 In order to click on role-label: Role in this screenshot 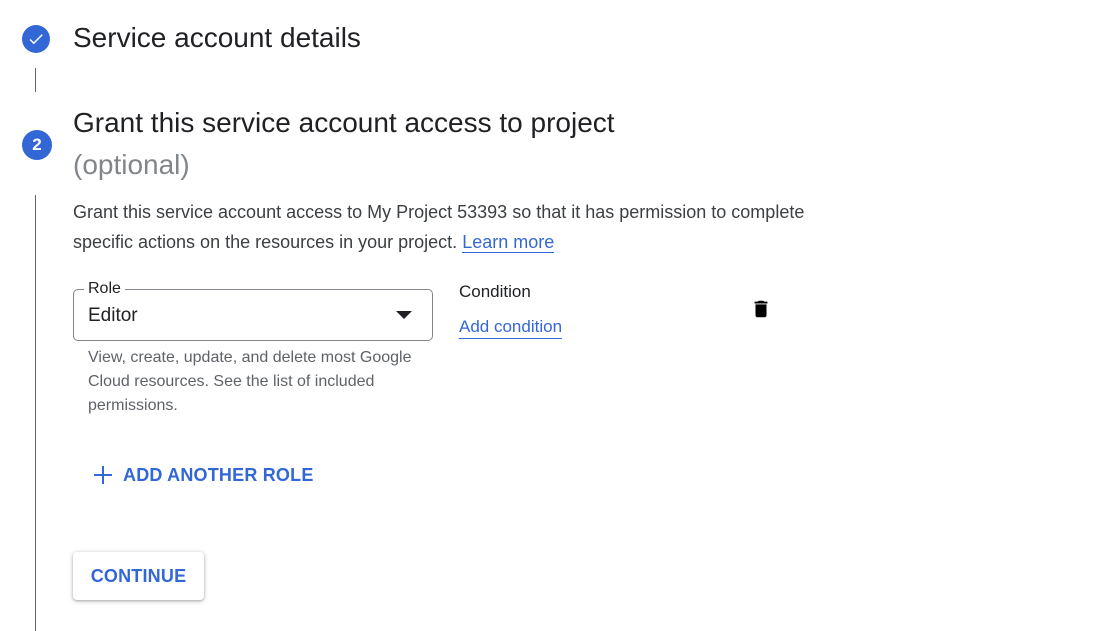, I will do `click(104, 289)`.